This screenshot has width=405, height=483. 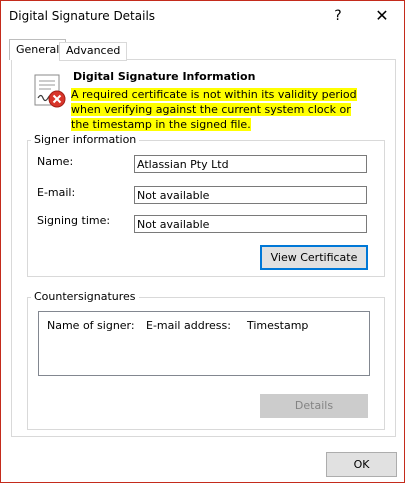 I want to click on column-header-timestamp: Timestamp, so click(x=277, y=325).